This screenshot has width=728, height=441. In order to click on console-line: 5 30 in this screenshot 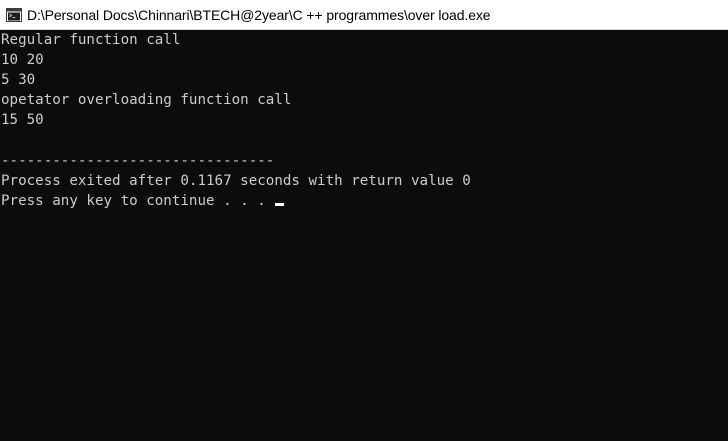, I will do `click(18, 80)`.